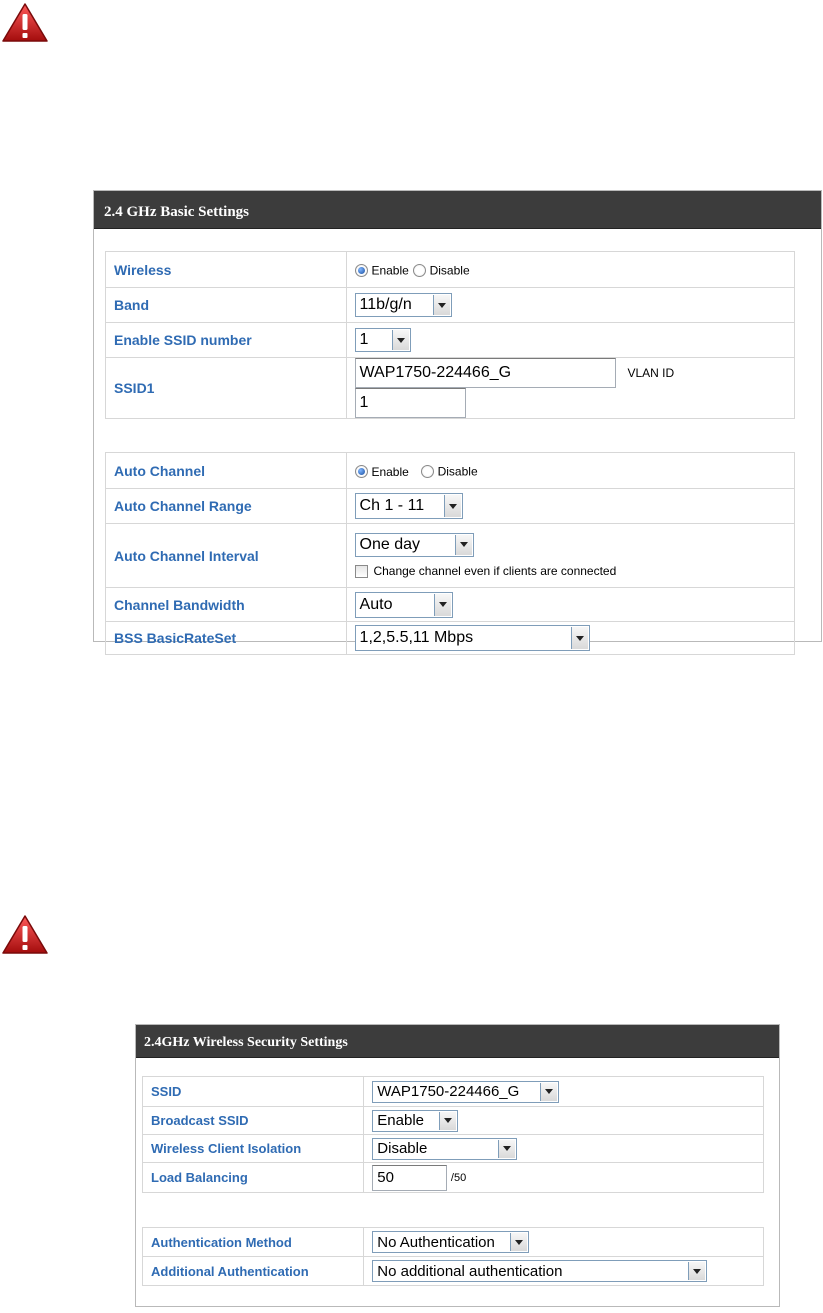  What do you see at coordinates (226, 555) in the screenshot?
I see `channel-interval-label: Auto Channel Interval` at bounding box center [226, 555].